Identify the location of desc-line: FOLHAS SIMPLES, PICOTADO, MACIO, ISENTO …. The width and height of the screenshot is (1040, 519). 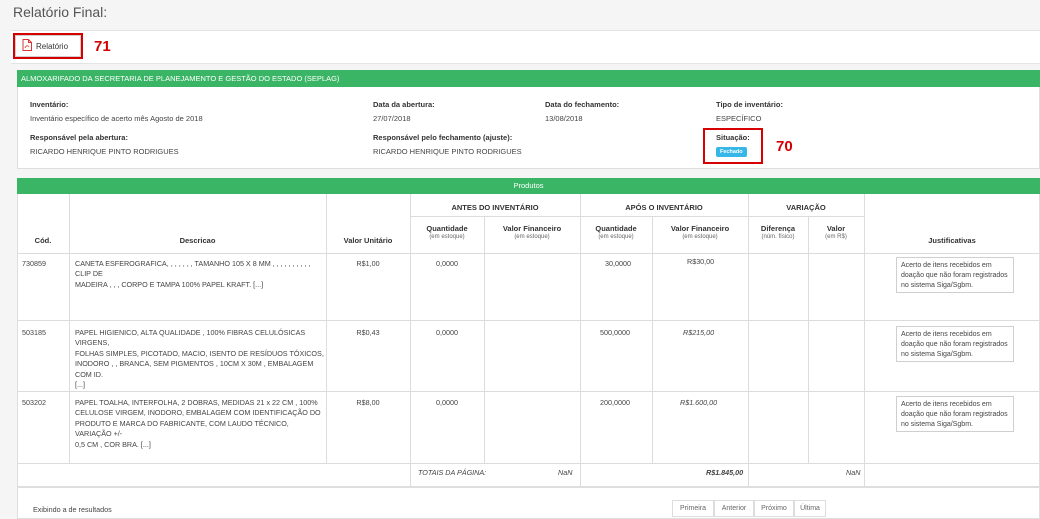
(199, 353).